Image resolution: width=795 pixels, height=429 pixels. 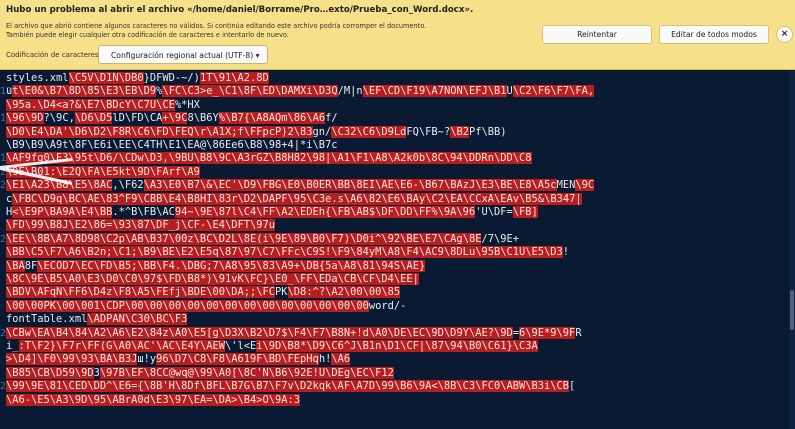 What do you see at coordinates (369, 198) in the screenshot?
I see `invalid-bytes: s\A6\82\E6` at bounding box center [369, 198].